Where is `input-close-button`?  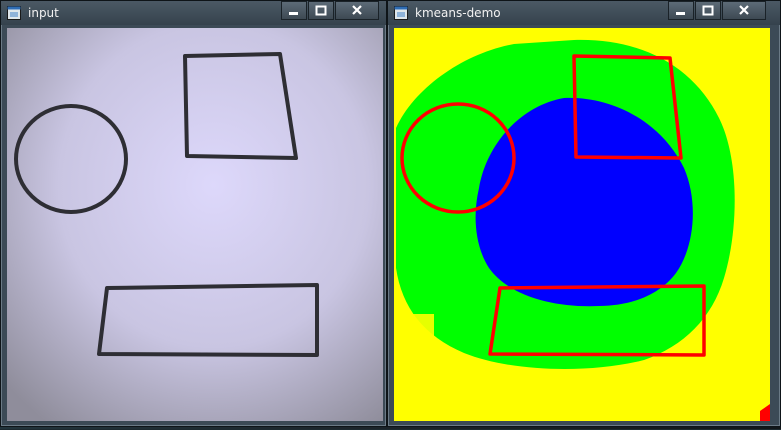 input-close-button is located at coordinates (357, 10).